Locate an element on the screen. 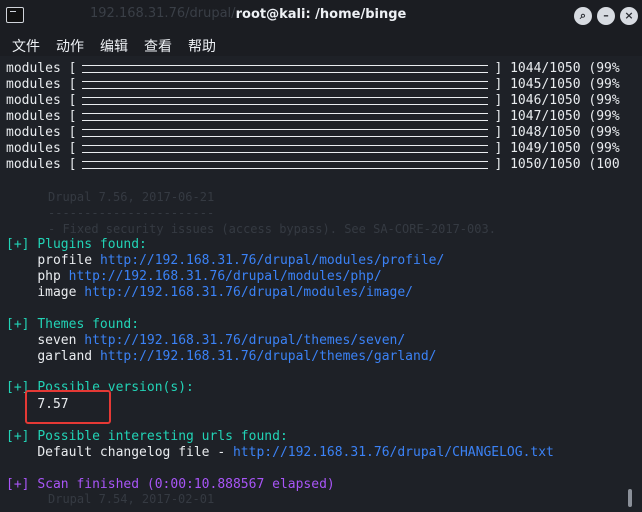 This screenshot has width=642, height=512. progress-count: 1047/1050 is located at coordinates (545, 116).